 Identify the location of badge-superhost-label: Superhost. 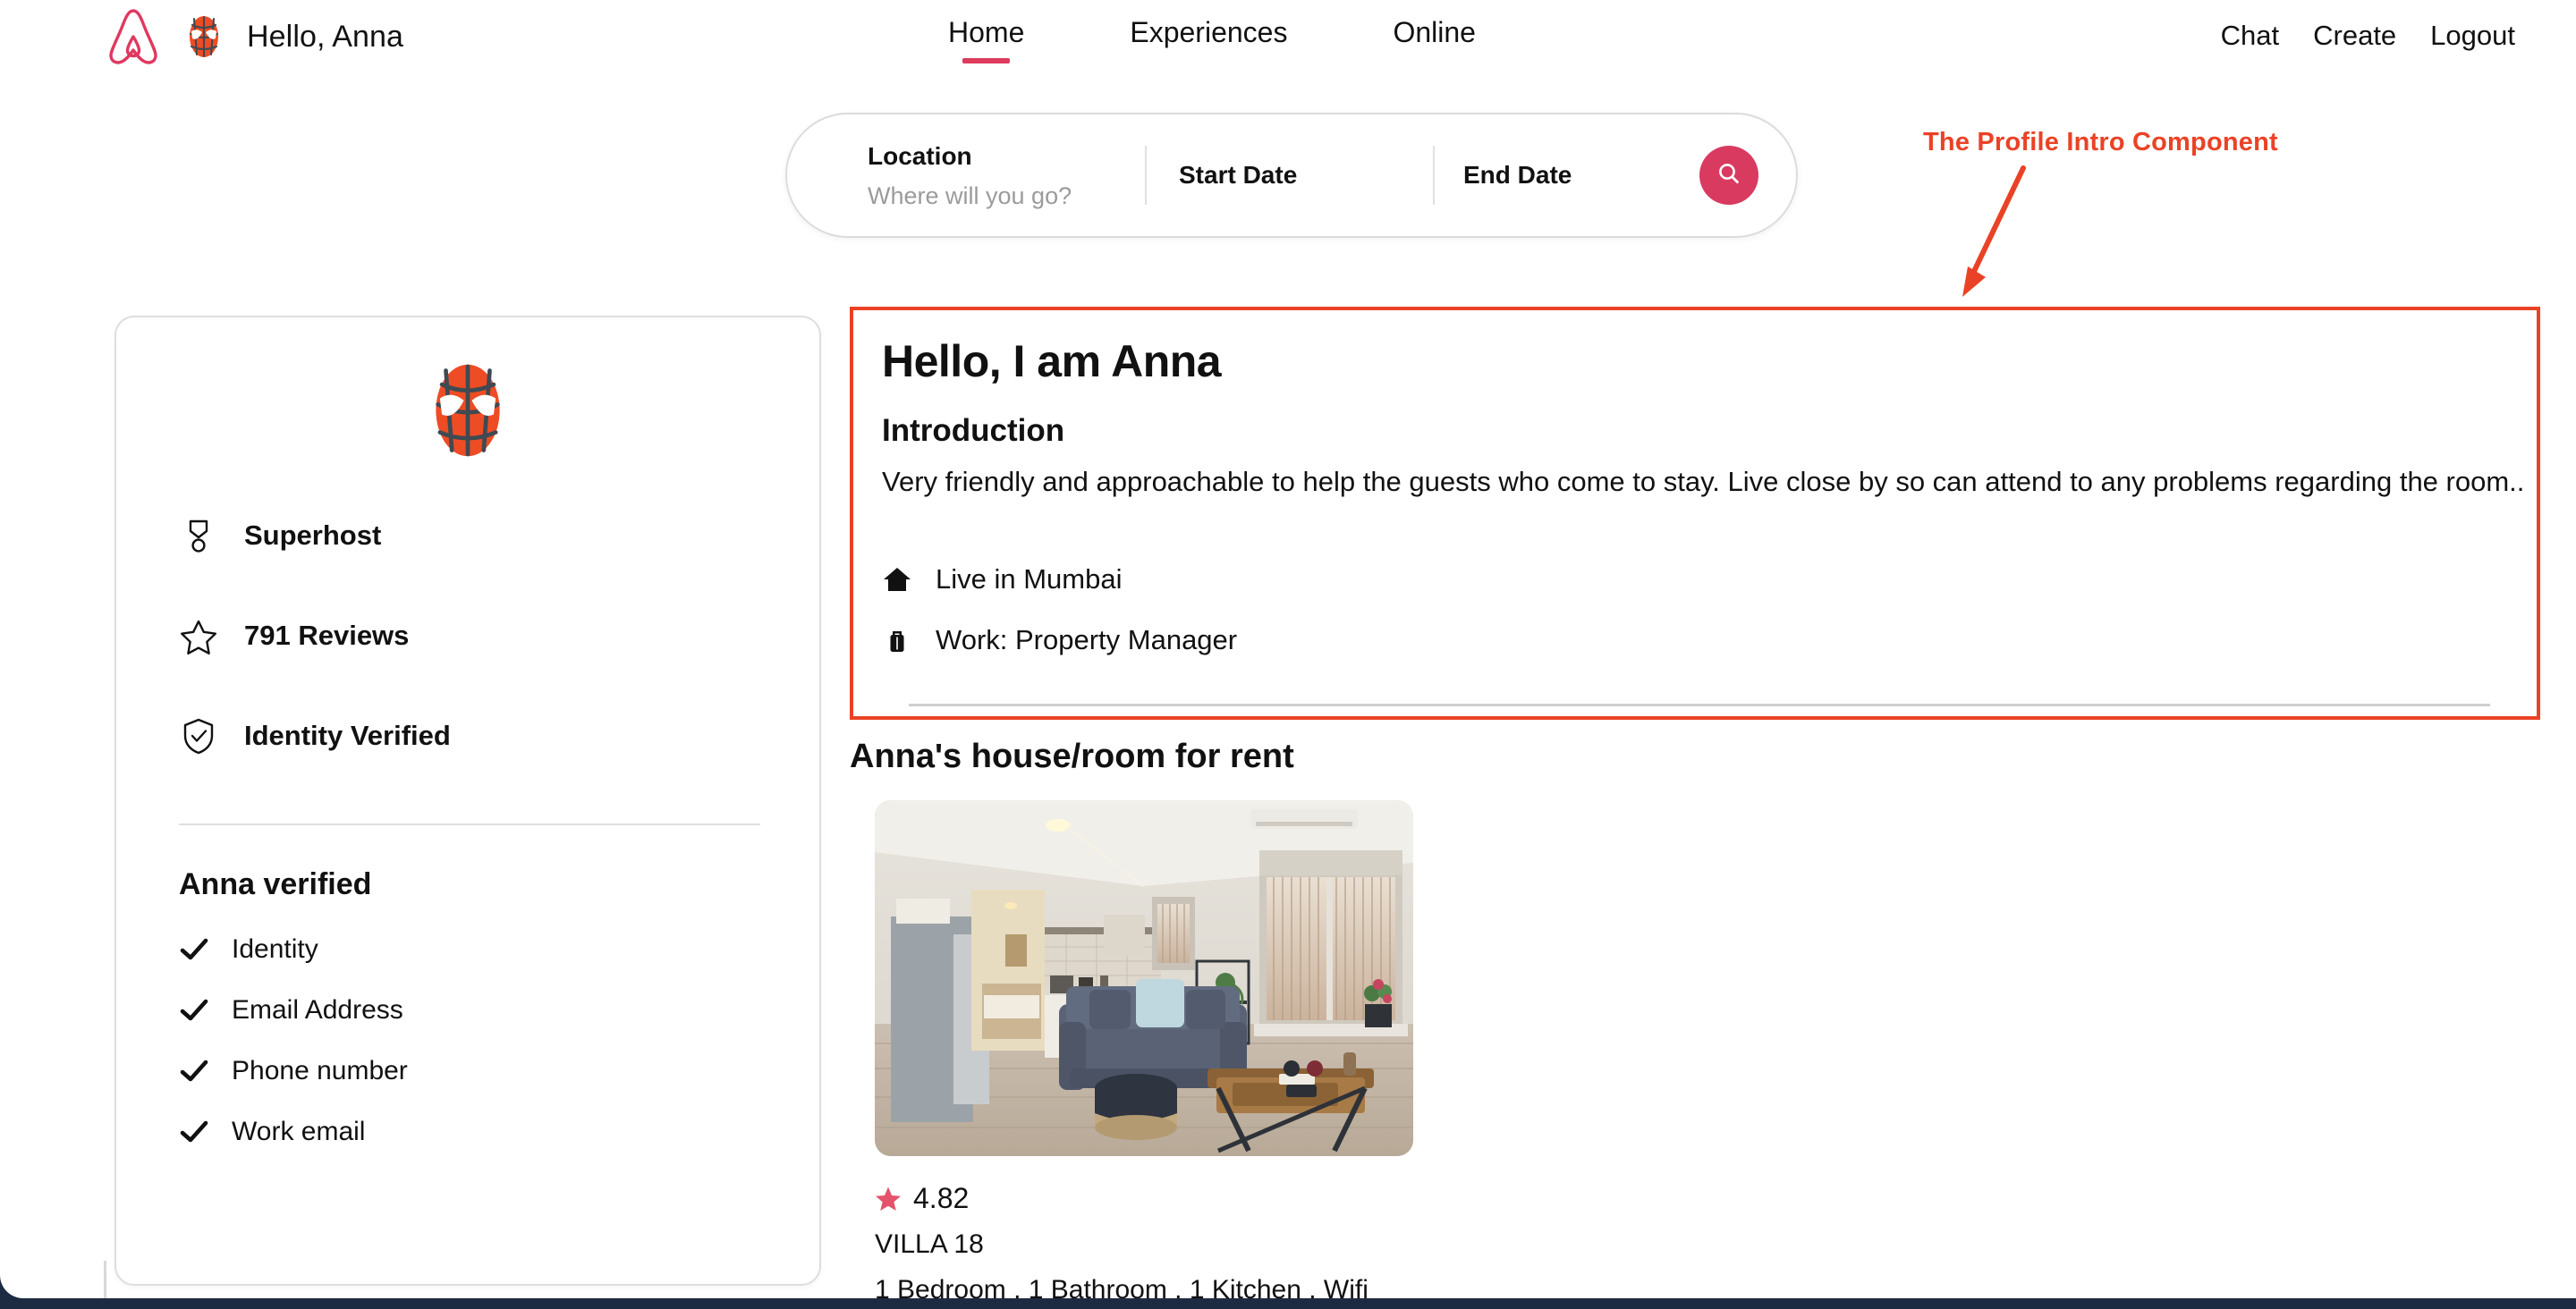
(313, 535).